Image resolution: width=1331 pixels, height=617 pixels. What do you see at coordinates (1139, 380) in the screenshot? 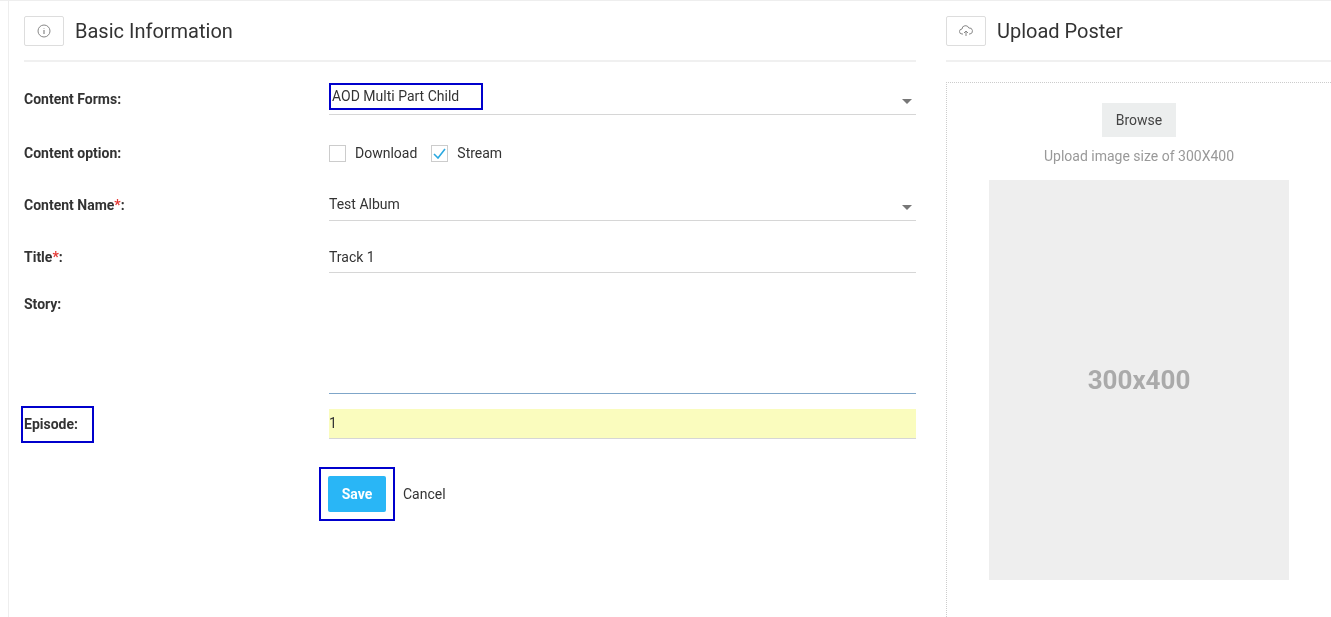
I see `placeholder-size-text: 300x400` at bounding box center [1139, 380].